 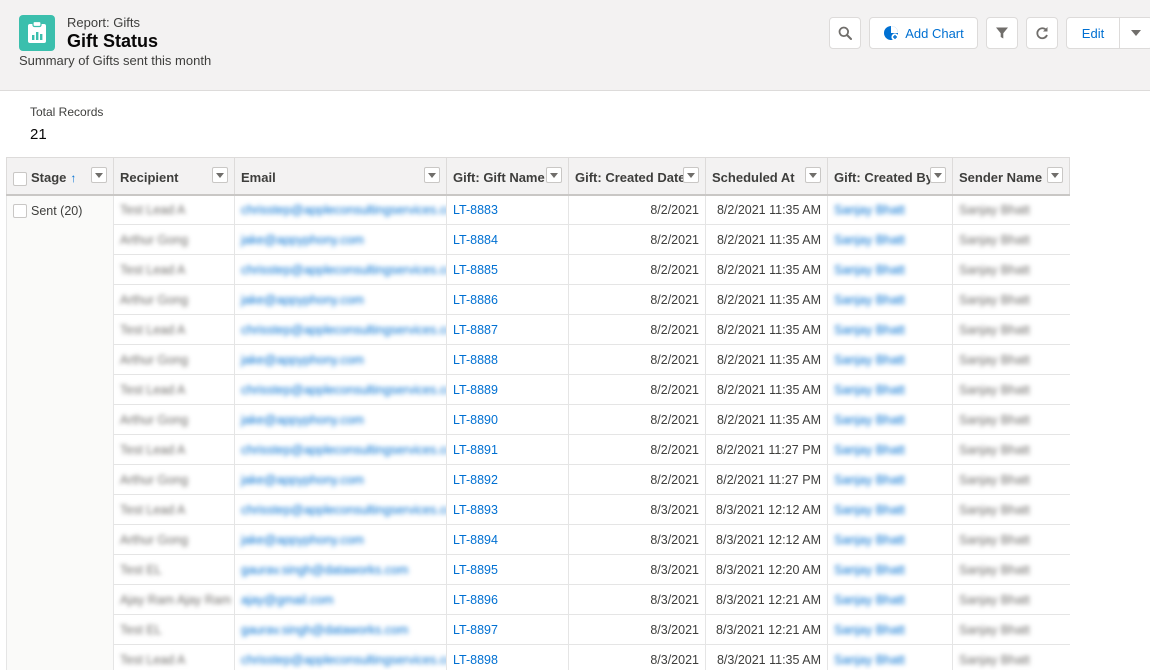 What do you see at coordinates (475, 660) in the screenshot?
I see `gift-name-link: LT-8898` at bounding box center [475, 660].